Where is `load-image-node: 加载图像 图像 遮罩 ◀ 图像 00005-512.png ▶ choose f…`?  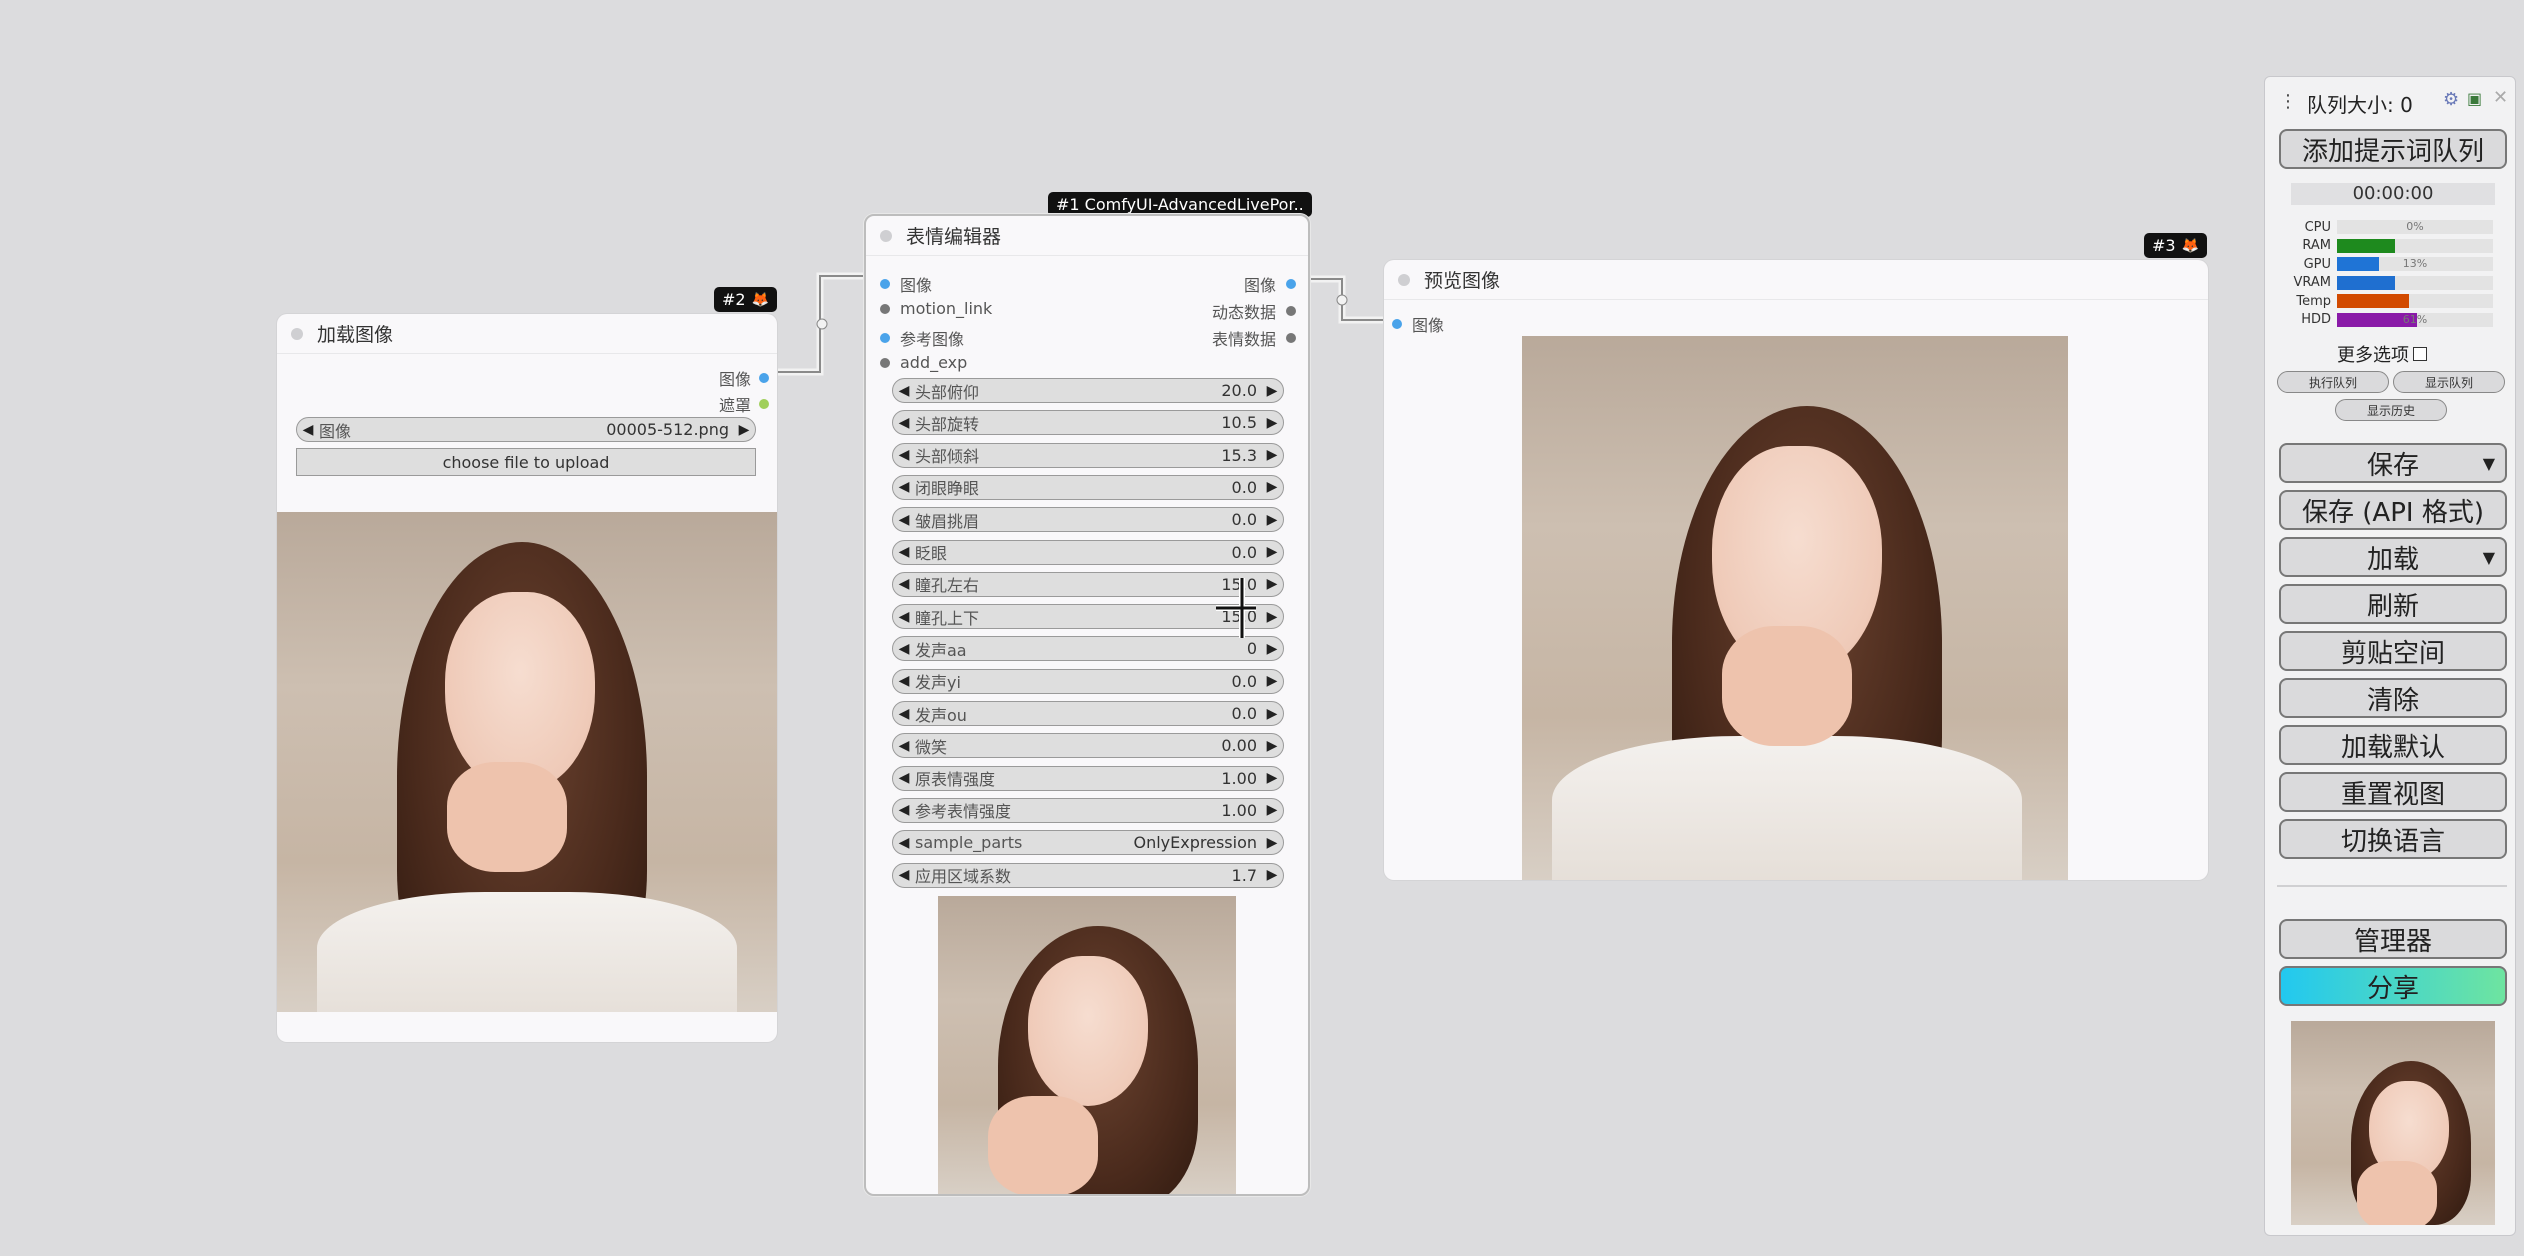
load-image-node: 加载图像 图像 遮罩 ◀ 图像 00005-512.png ▶ choose f… is located at coordinates (527, 678).